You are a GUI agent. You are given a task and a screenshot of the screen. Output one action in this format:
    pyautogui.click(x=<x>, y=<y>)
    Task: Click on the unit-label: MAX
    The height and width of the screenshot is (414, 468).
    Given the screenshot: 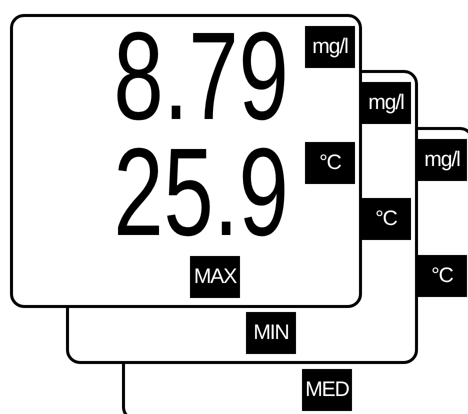 What is the action you would take?
    pyautogui.click(x=215, y=277)
    